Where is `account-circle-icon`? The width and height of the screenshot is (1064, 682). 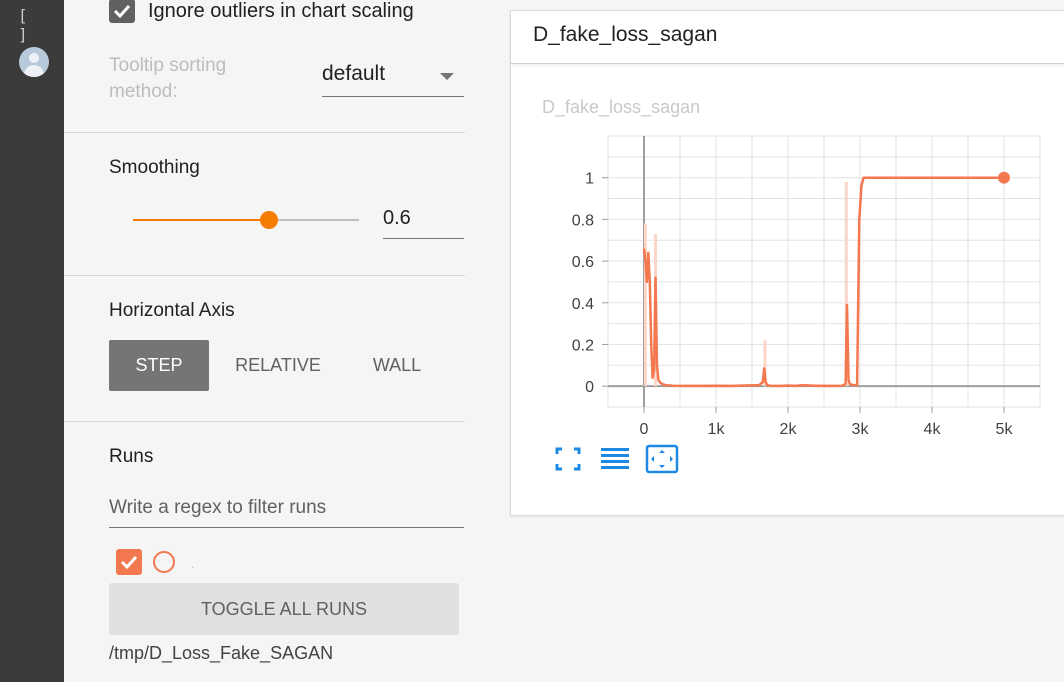
account-circle-icon is located at coordinates (34, 62).